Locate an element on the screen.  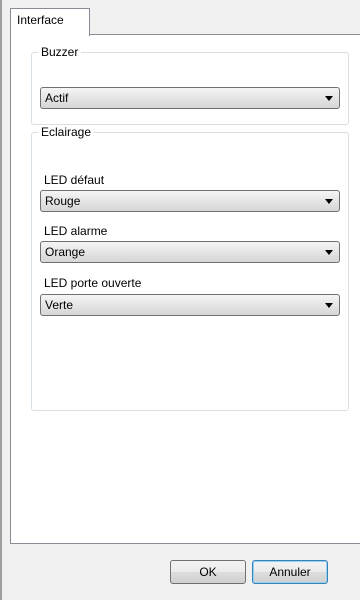
eclairage-group-legend: Eclairage is located at coordinates (66, 132).